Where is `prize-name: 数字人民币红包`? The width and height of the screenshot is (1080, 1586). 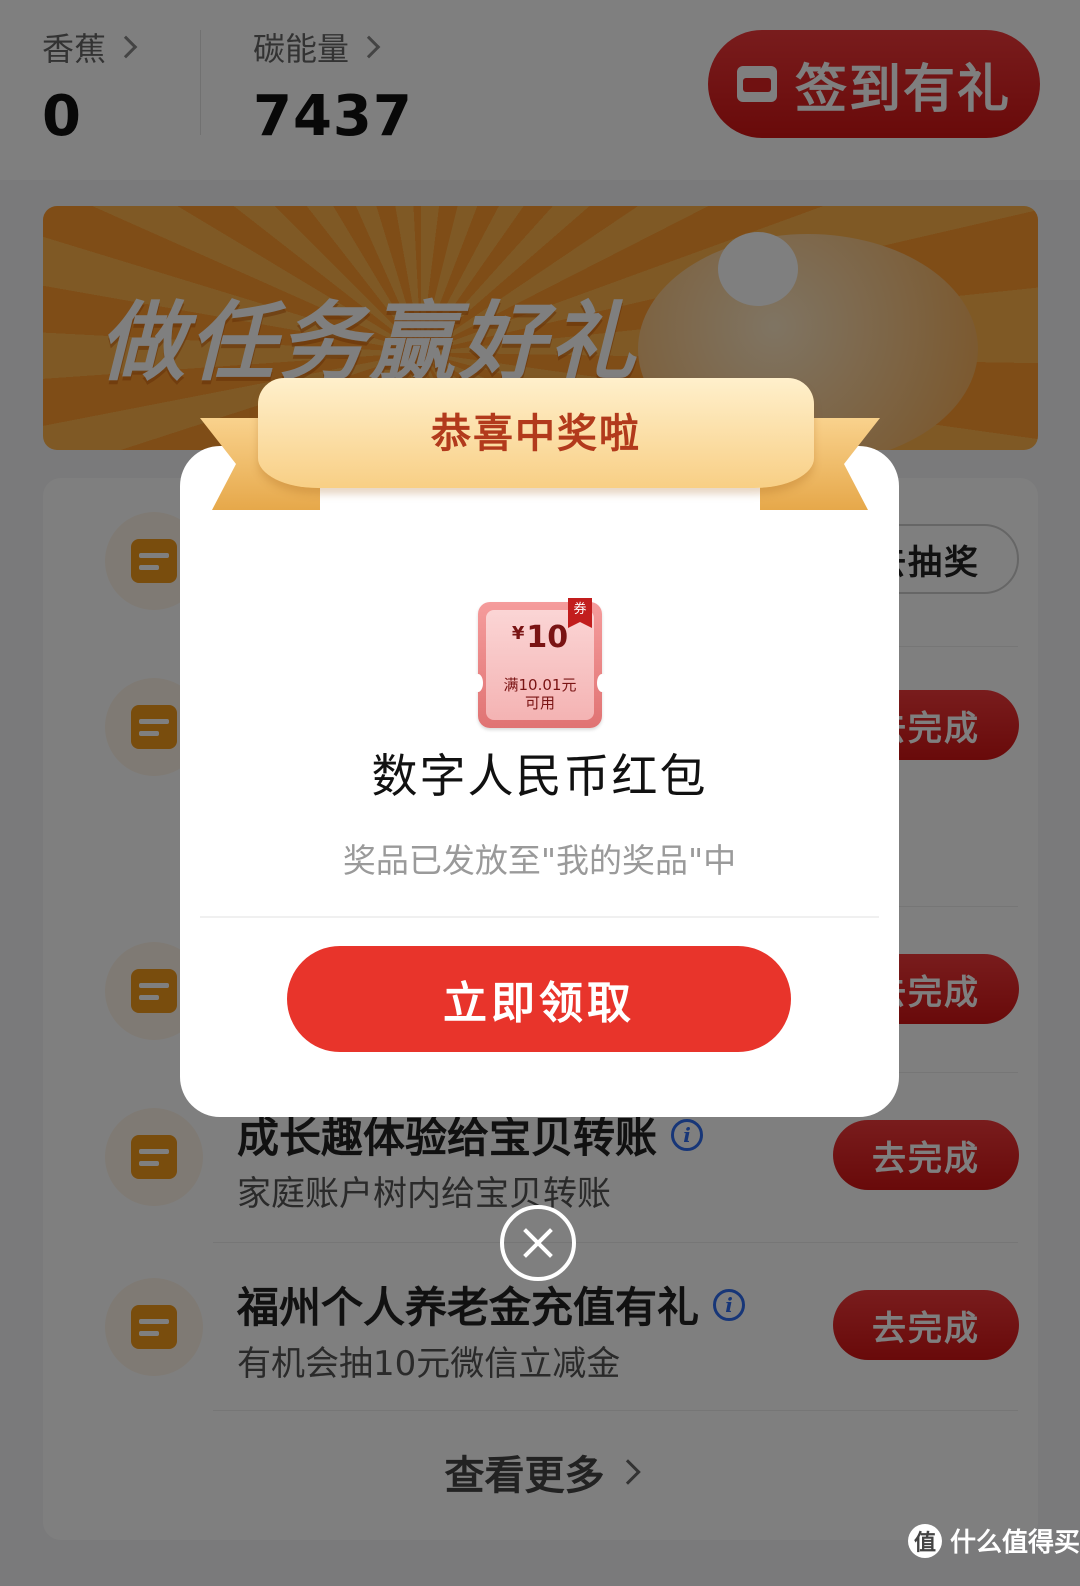 prize-name: 数字人民币红包 is located at coordinates (539, 776).